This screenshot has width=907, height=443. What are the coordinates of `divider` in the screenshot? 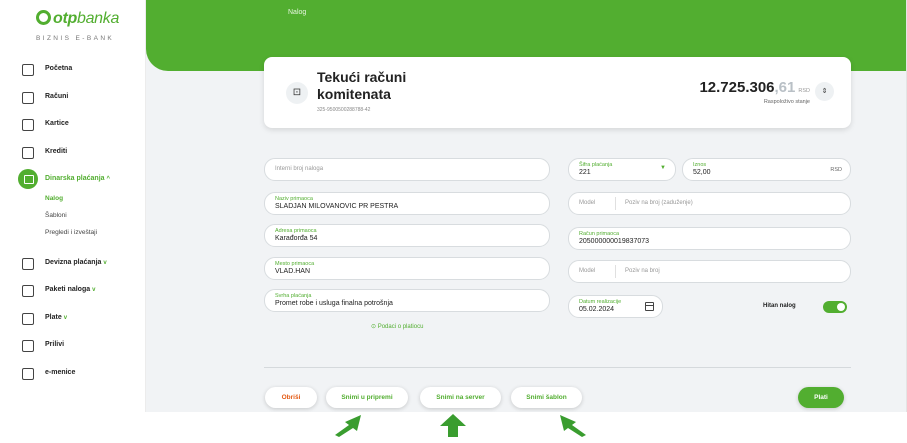 It's located at (557, 367).